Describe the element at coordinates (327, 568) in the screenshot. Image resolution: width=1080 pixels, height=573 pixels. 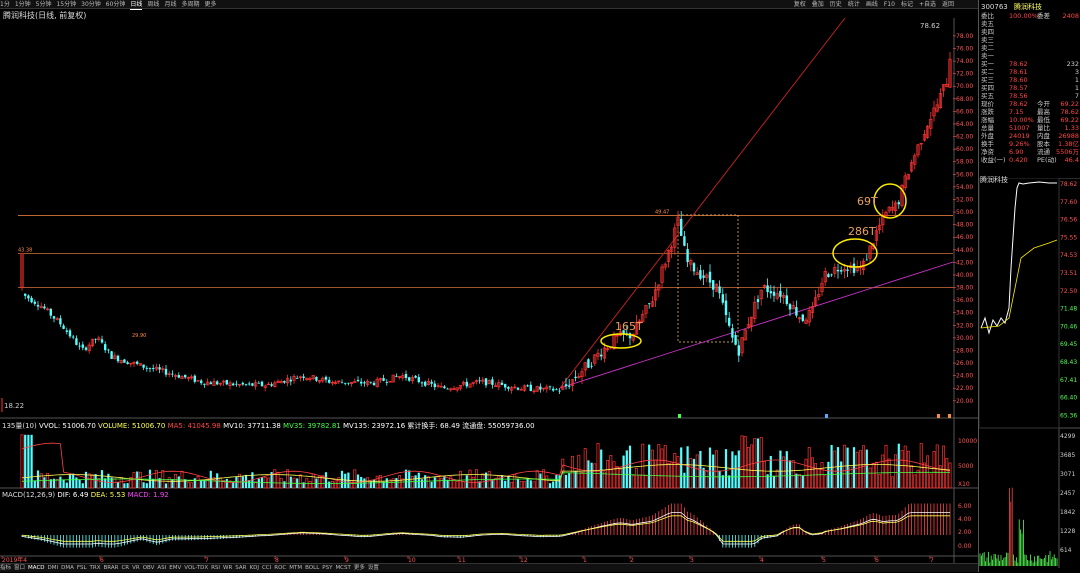
I see `indicator-tab-22: PSY` at that location.